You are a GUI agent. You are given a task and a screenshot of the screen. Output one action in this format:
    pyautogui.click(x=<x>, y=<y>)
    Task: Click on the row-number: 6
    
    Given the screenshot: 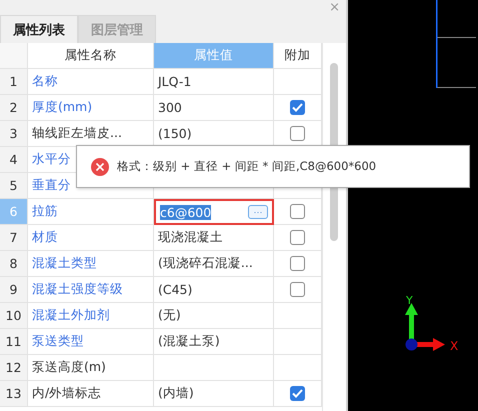 What is the action you would take?
    pyautogui.click(x=14, y=212)
    